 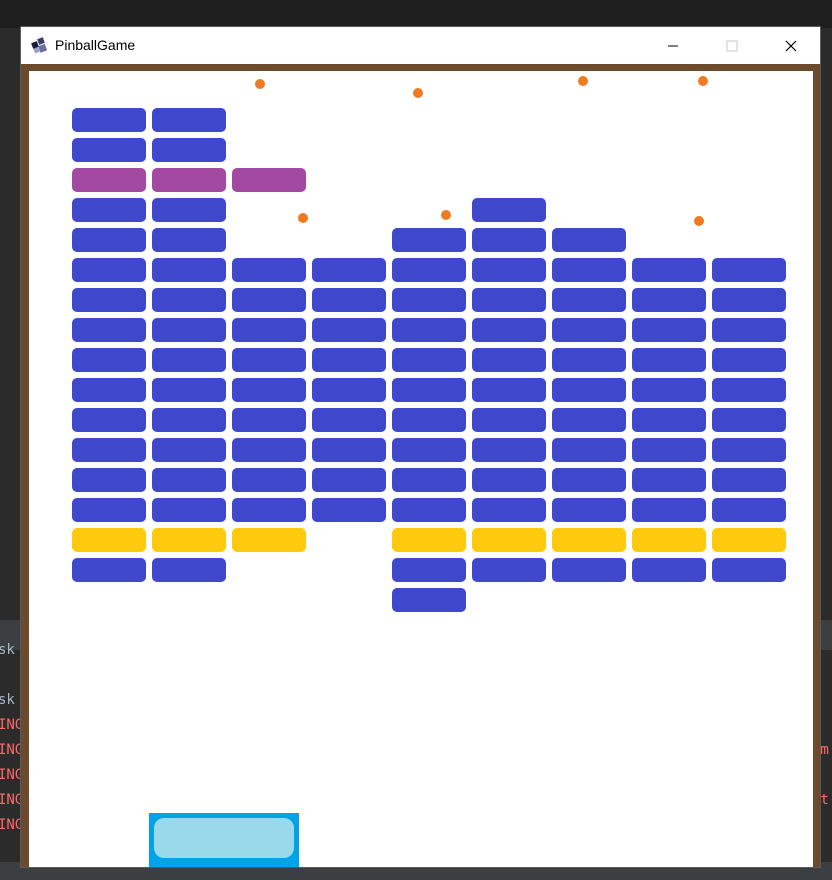 I want to click on brick-purple, so click(x=109, y=180).